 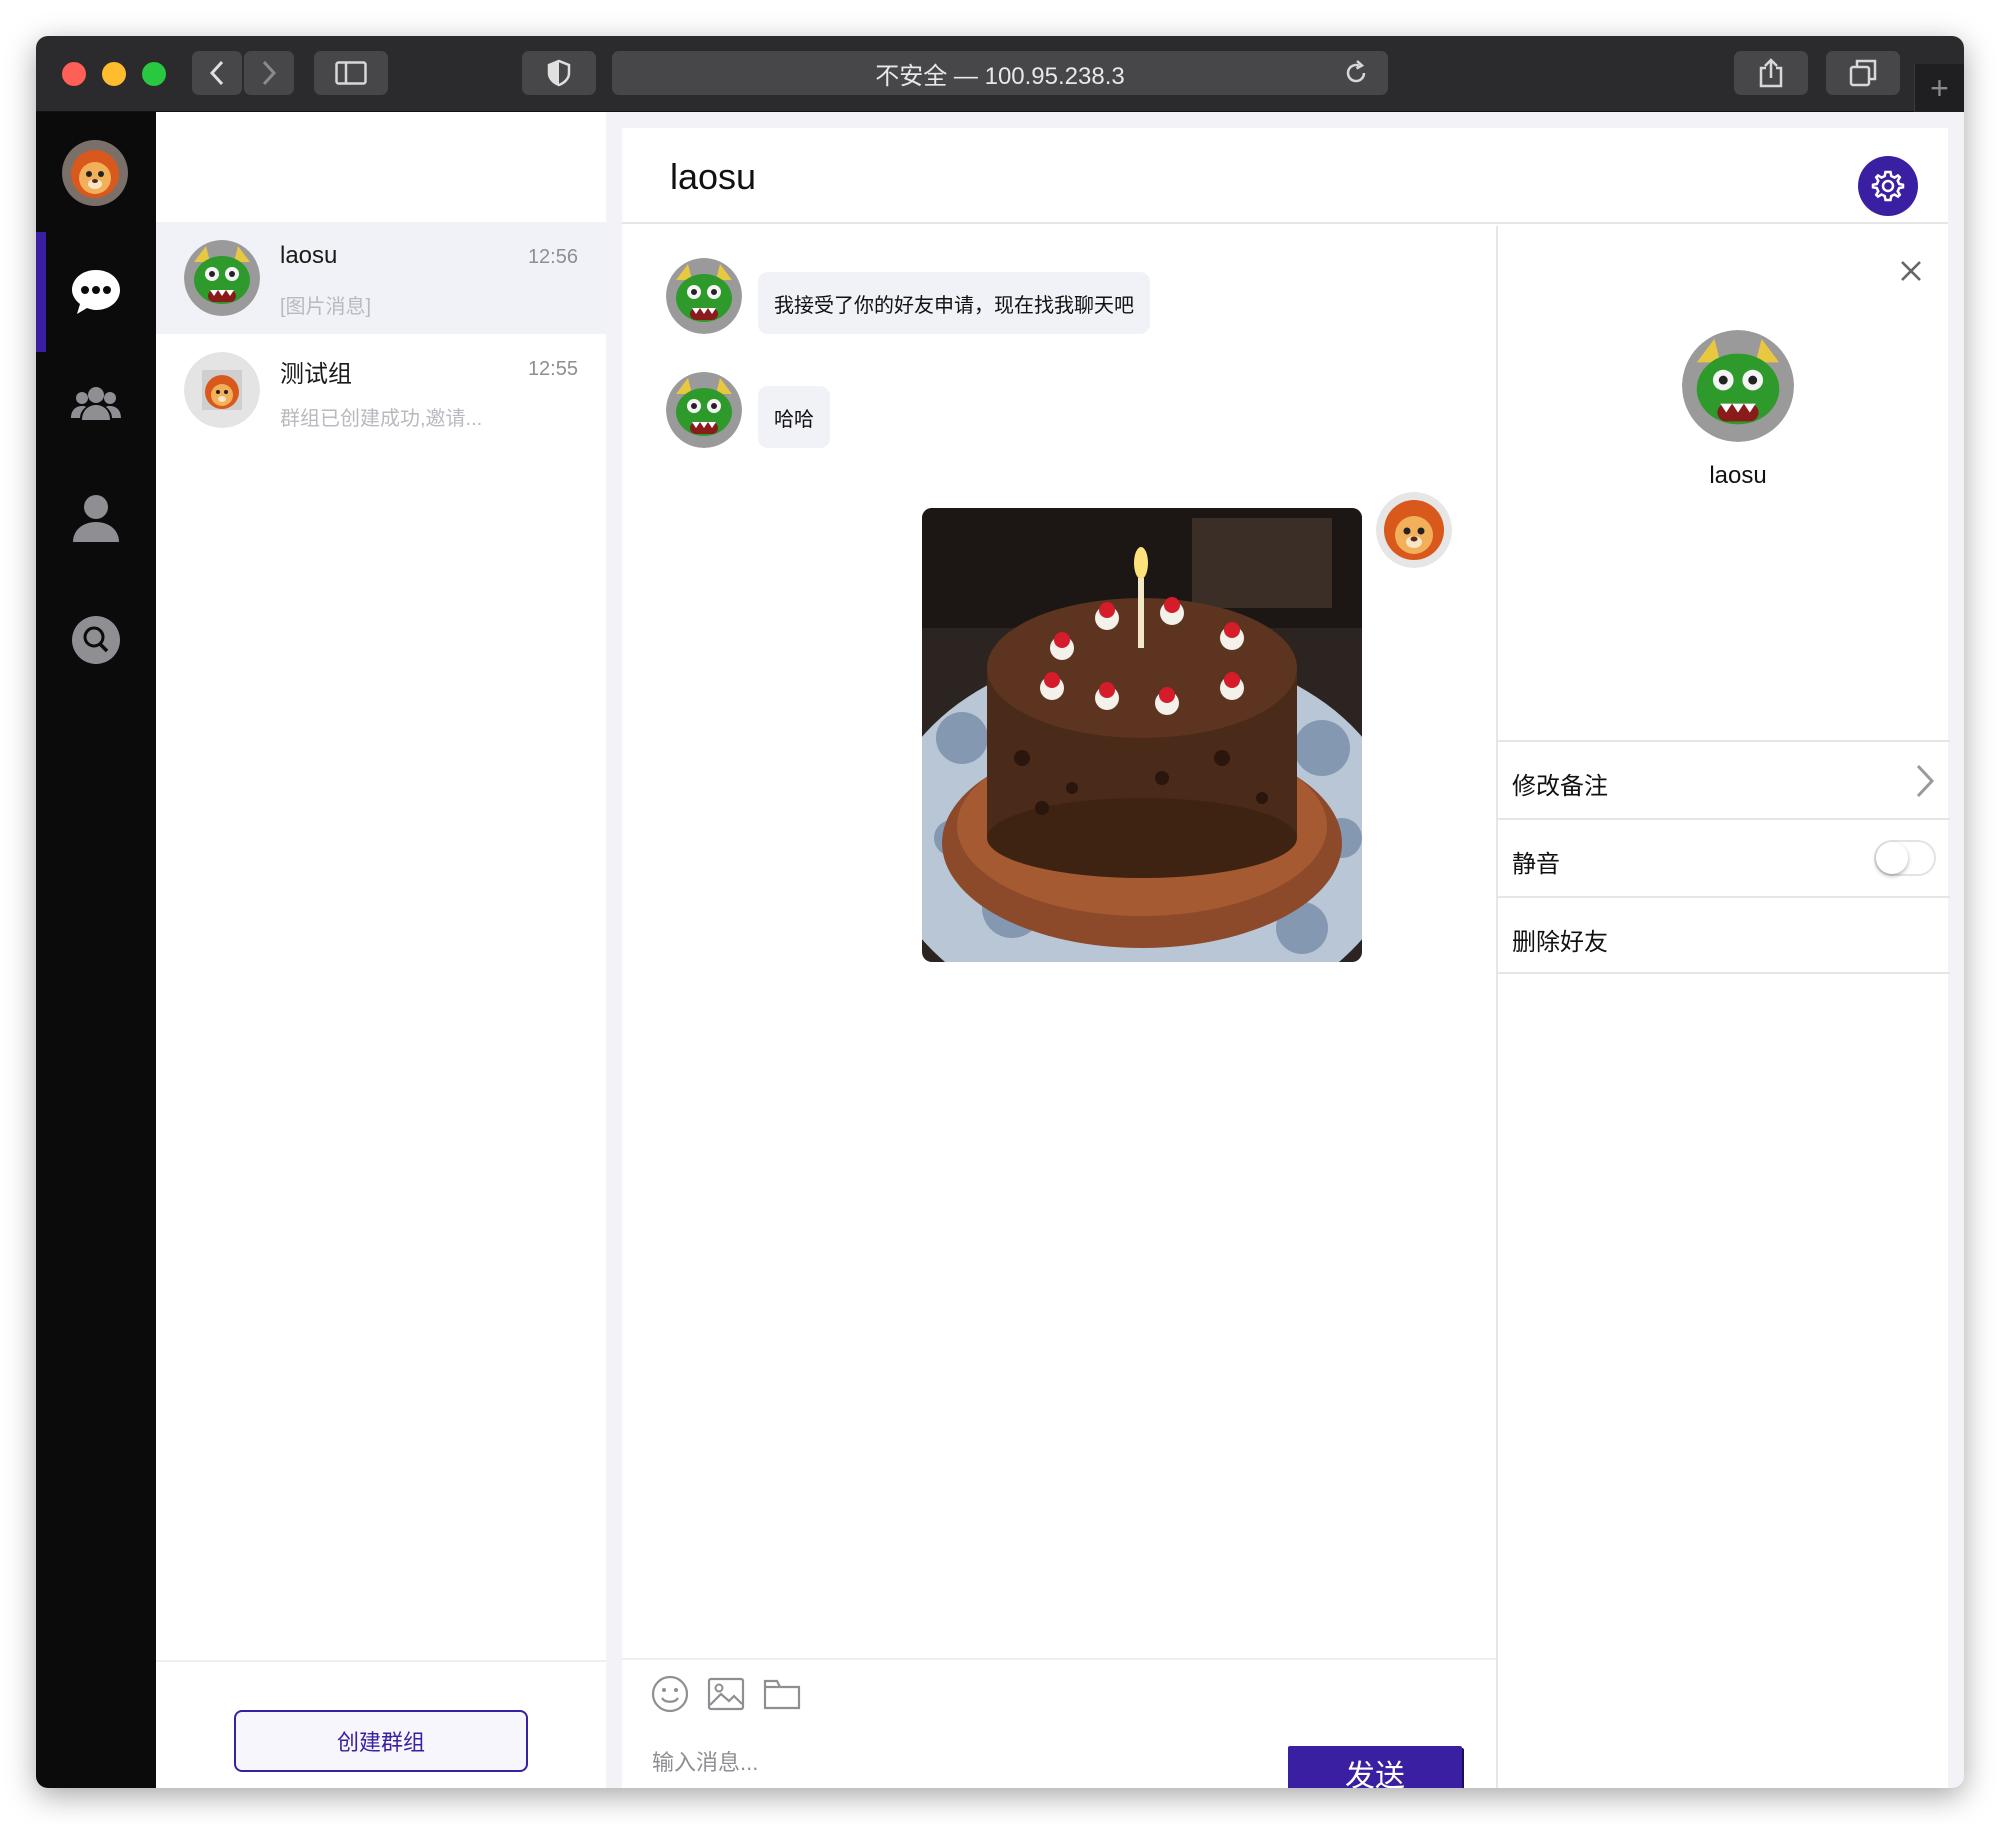 I want to click on conversation-name: 测试组, so click(x=316, y=374).